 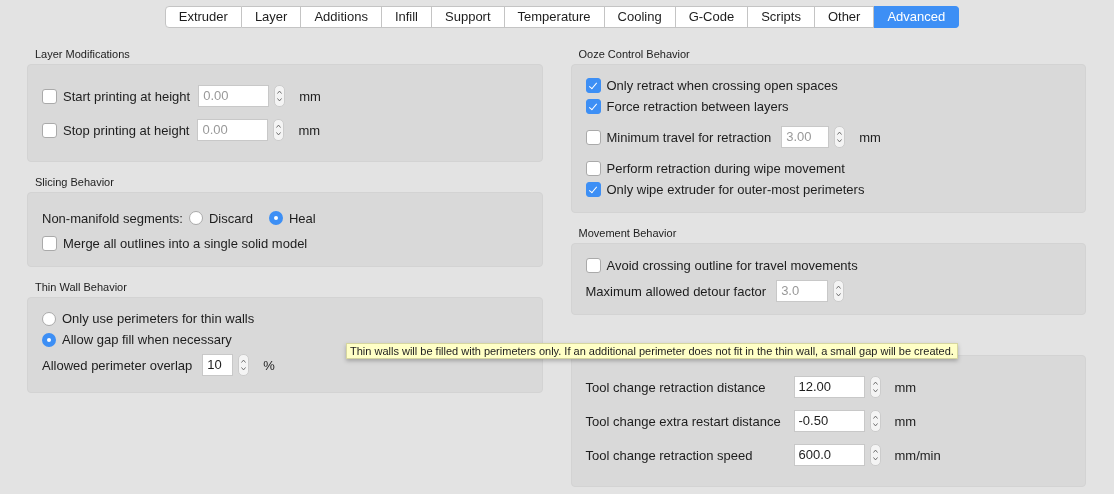 I want to click on checkbox-label: Avoid crossing outline for travel movements, so click(x=732, y=265).